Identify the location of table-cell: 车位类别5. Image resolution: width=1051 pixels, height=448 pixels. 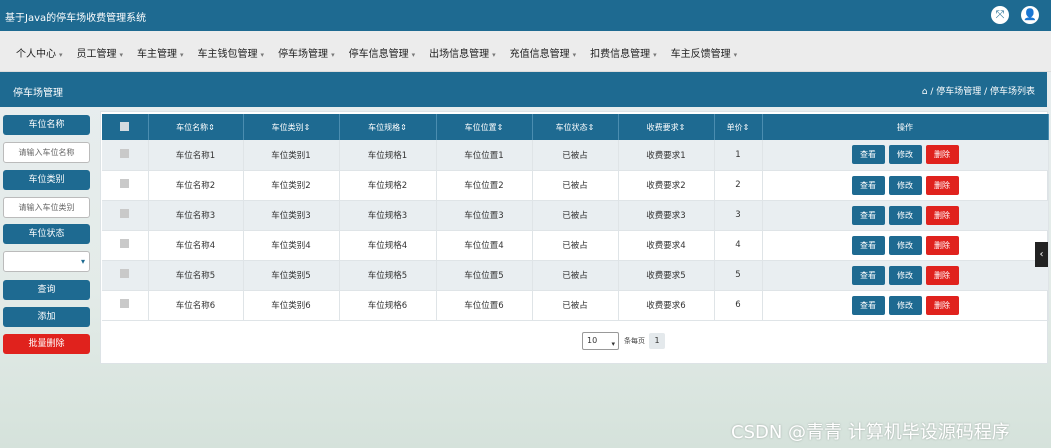
(291, 275).